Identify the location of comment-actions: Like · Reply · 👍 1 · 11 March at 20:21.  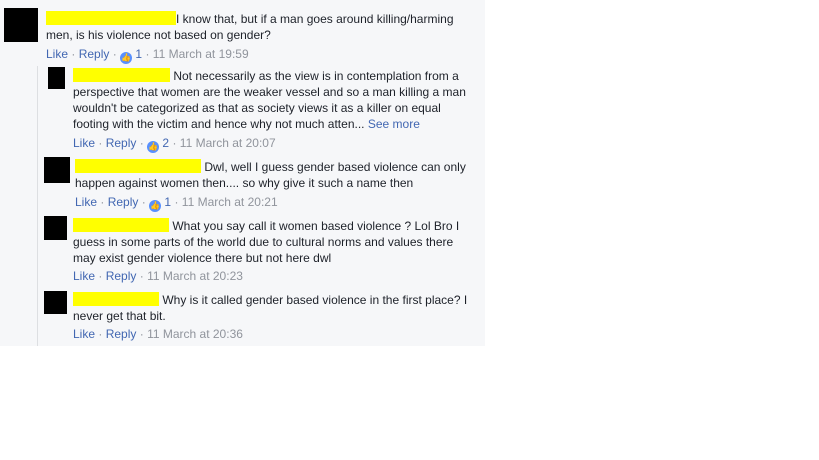
(176, 203).